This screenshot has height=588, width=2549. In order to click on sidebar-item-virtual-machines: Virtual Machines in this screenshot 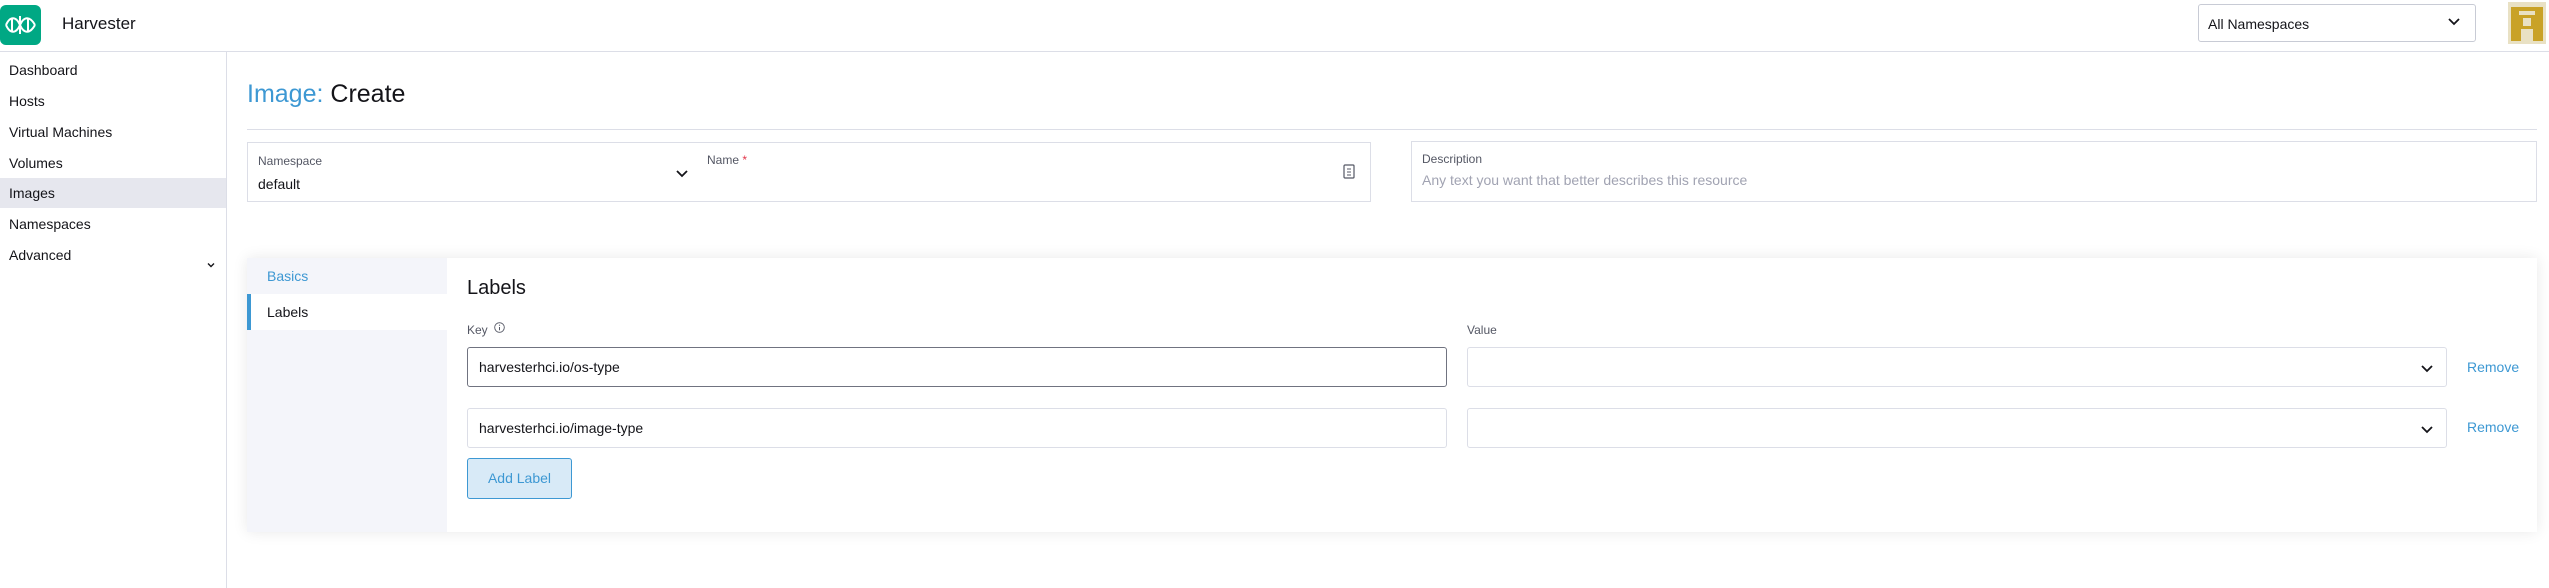, I will do `click(113, 132)`.